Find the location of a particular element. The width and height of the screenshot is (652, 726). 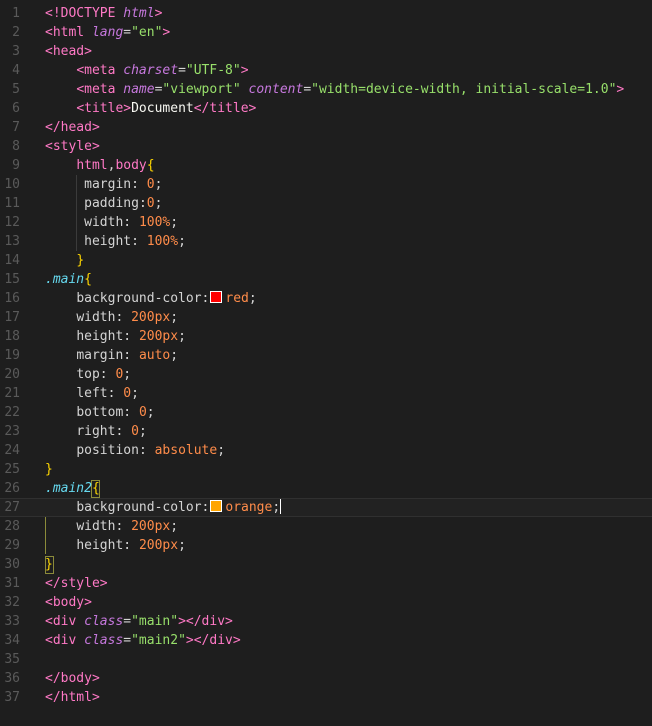

code-line: 10 margin: 0; is located at coordinates (326, 184).